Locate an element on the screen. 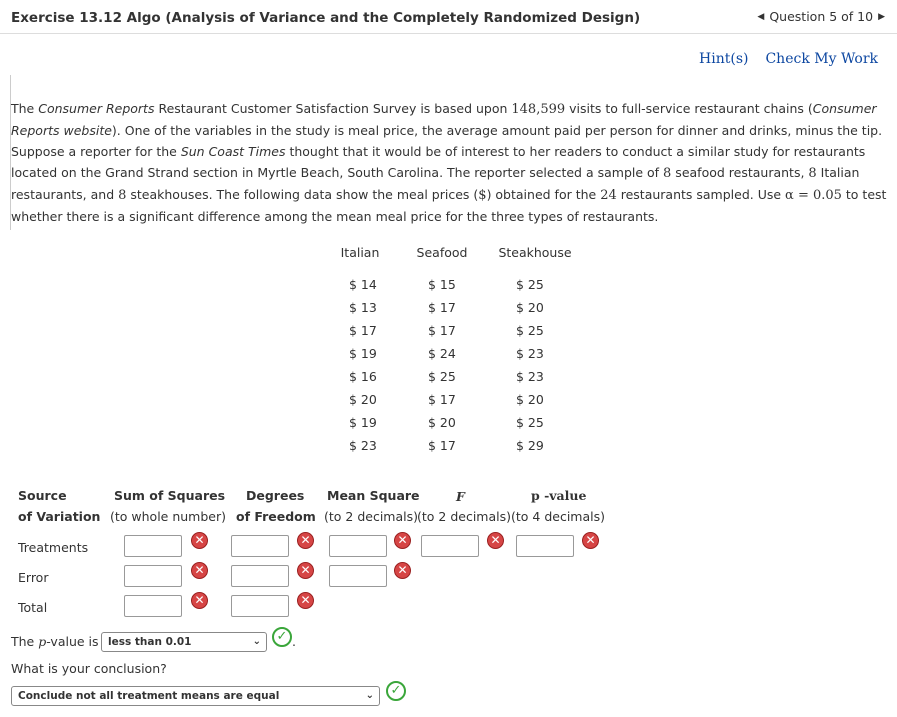  header-p-precision: (to 4 decimals) is located at coordinates (558, 516).